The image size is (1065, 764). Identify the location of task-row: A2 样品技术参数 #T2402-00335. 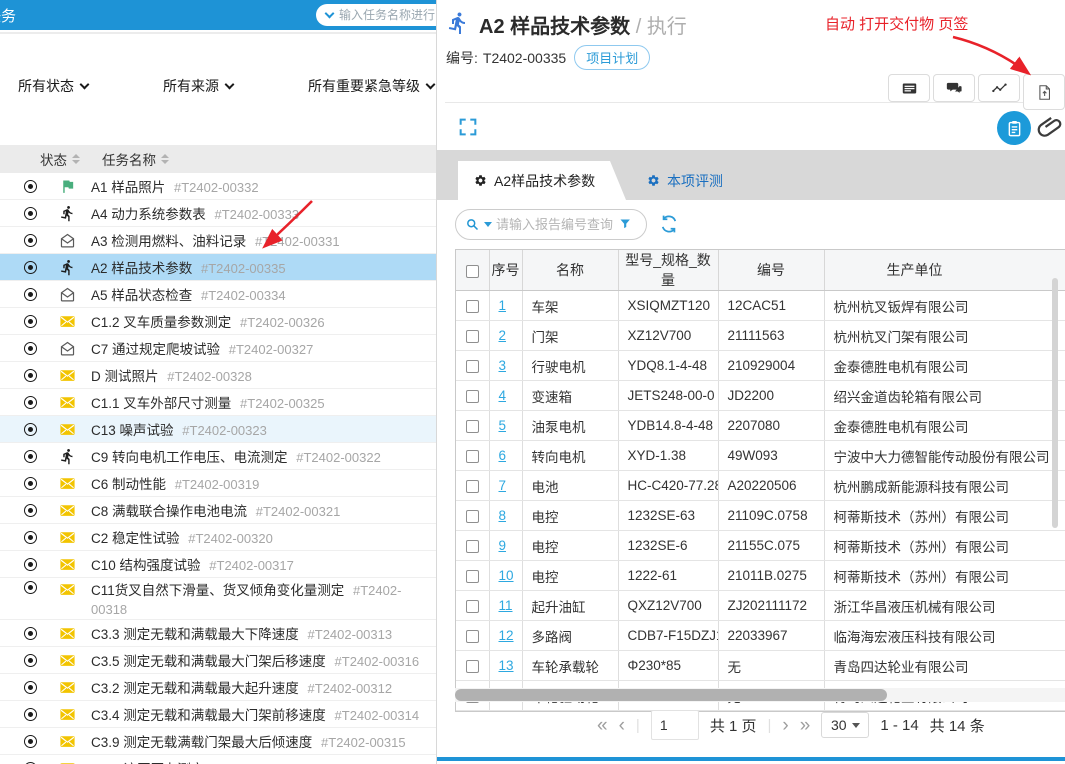
(218, 267).